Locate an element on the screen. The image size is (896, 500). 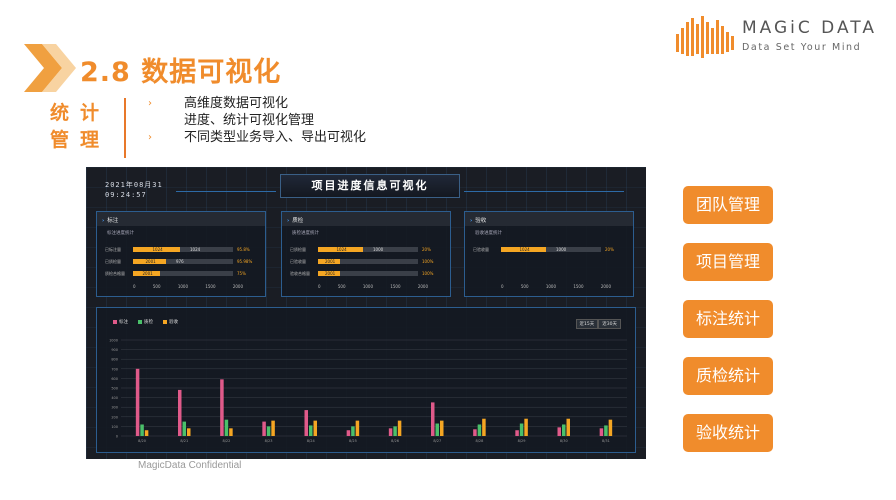
annotation-stats-button: 标注统计 is located at coordinates (728, 319).